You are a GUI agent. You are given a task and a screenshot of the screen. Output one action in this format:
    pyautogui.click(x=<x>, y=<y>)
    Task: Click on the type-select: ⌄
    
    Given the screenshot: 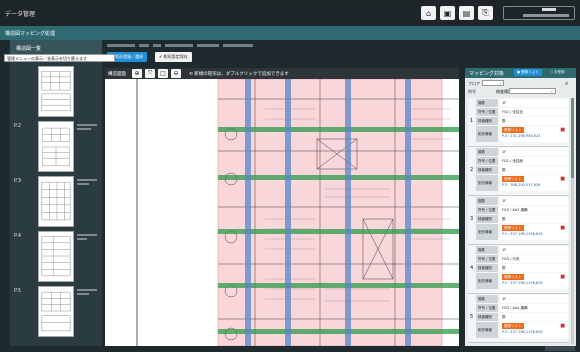 What is the action you would take?
    pyautogui.click(x=532, y=91)
    